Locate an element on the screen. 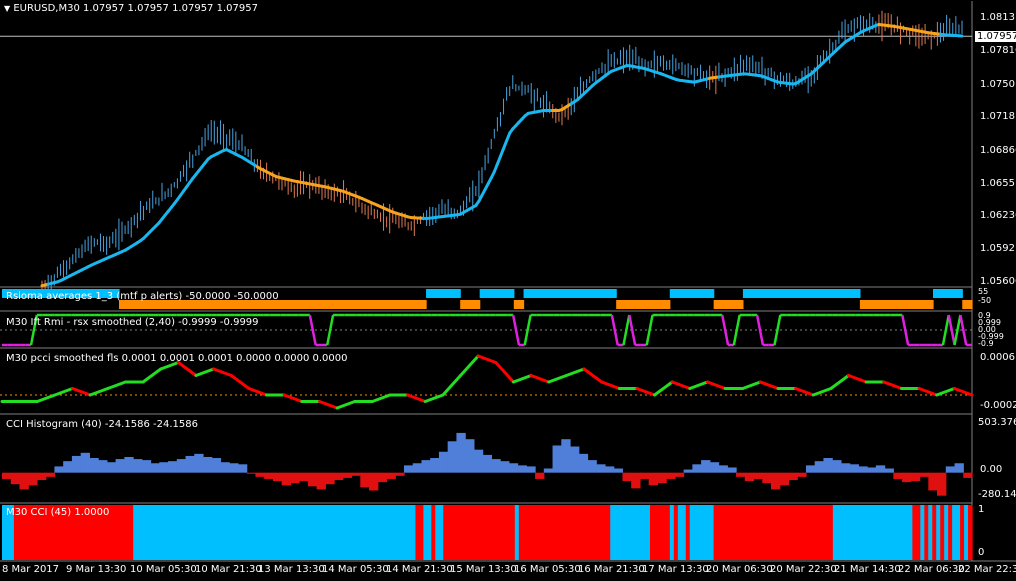 Image resolution: width=1016 pixels, height=581 pixels. y-tick: 0.00 is located at coordinates (991, 469).